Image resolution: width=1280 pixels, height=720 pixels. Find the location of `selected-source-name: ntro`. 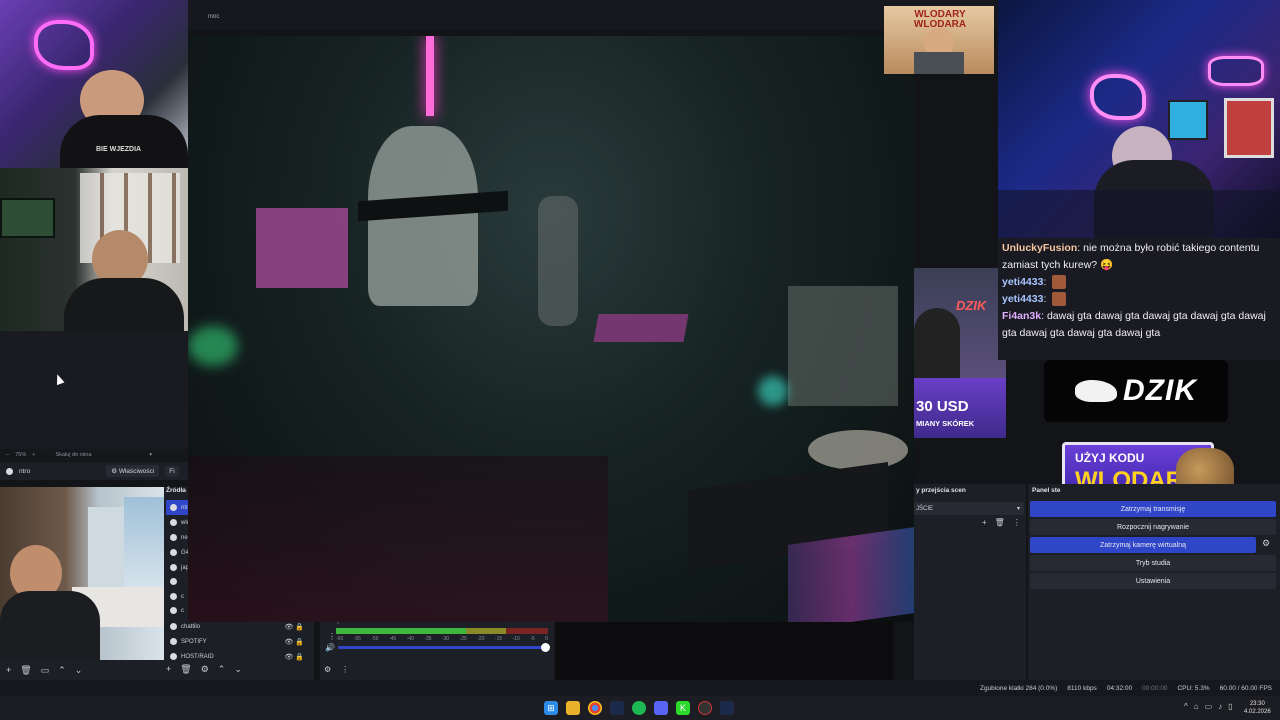

selected-source-name: ntro is located at coordinates (25, 471).